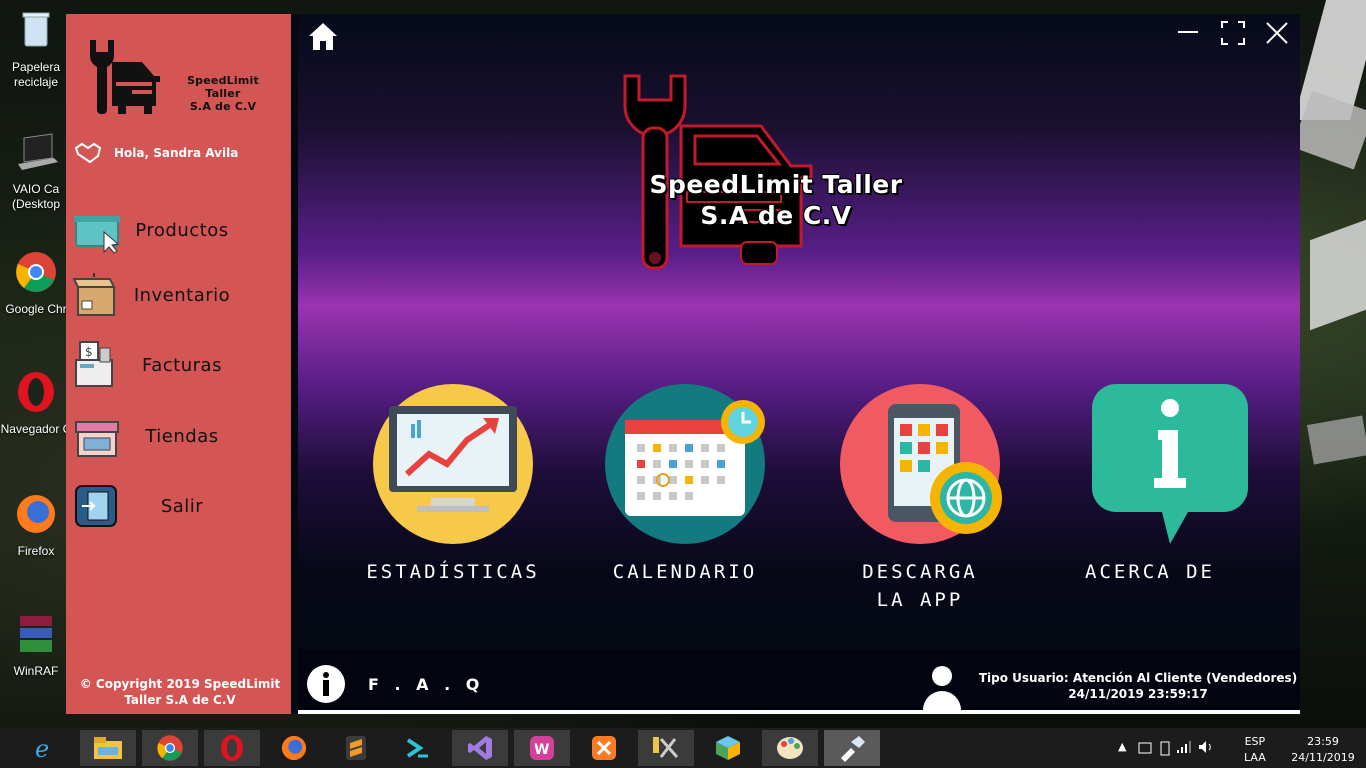 This screenshot has height=768, width=1366. I want to click on winrar-icon, so click(36, 634).